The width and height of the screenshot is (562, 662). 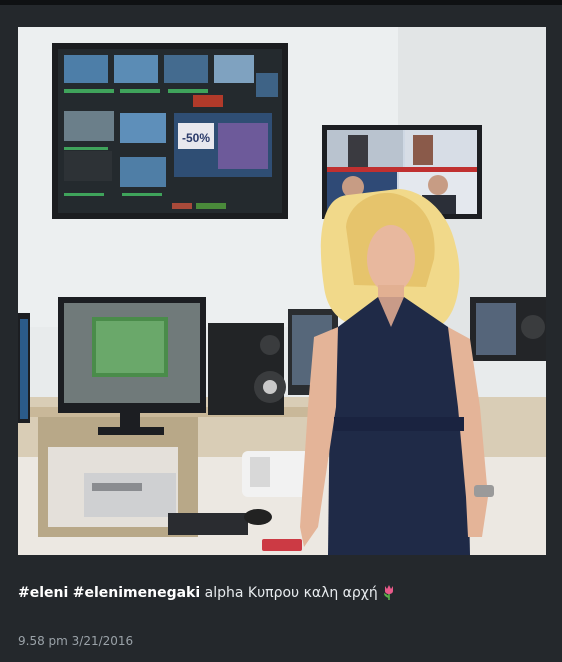 What do you see at coordinates (196, 138) in the screenshot?
I see `monitor-badge-text: -50%` at bounding box center [196, 138].